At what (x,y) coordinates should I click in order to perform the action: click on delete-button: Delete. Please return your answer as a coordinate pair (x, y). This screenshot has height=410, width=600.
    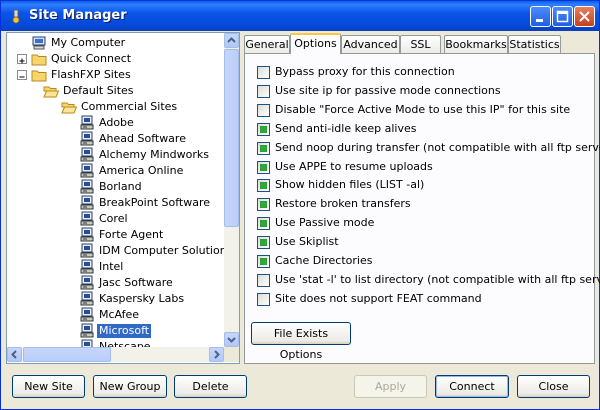
    Looking at the image, I should click on (210, 386).